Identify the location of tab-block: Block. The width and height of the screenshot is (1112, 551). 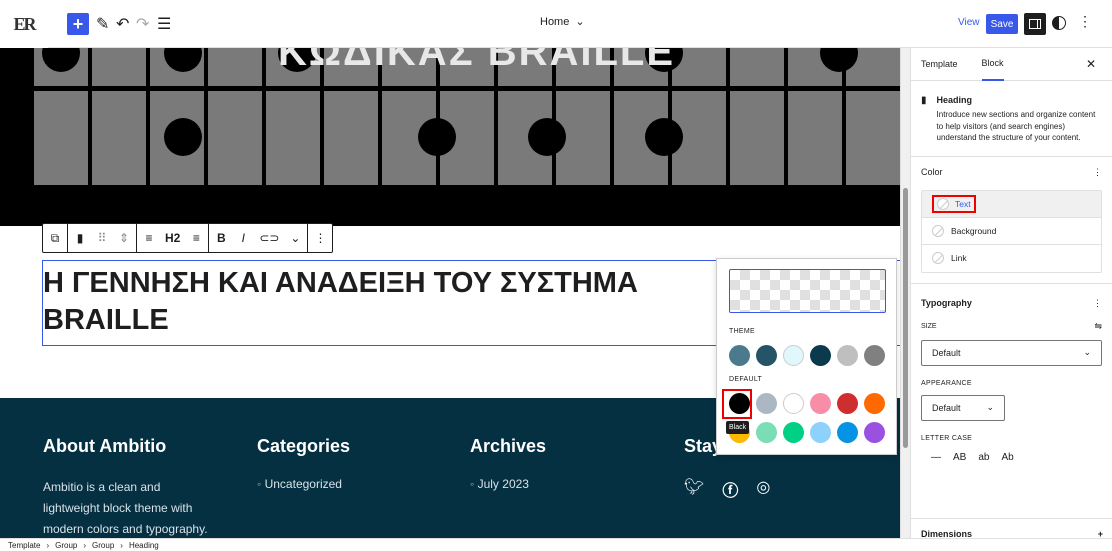
(992, 64).